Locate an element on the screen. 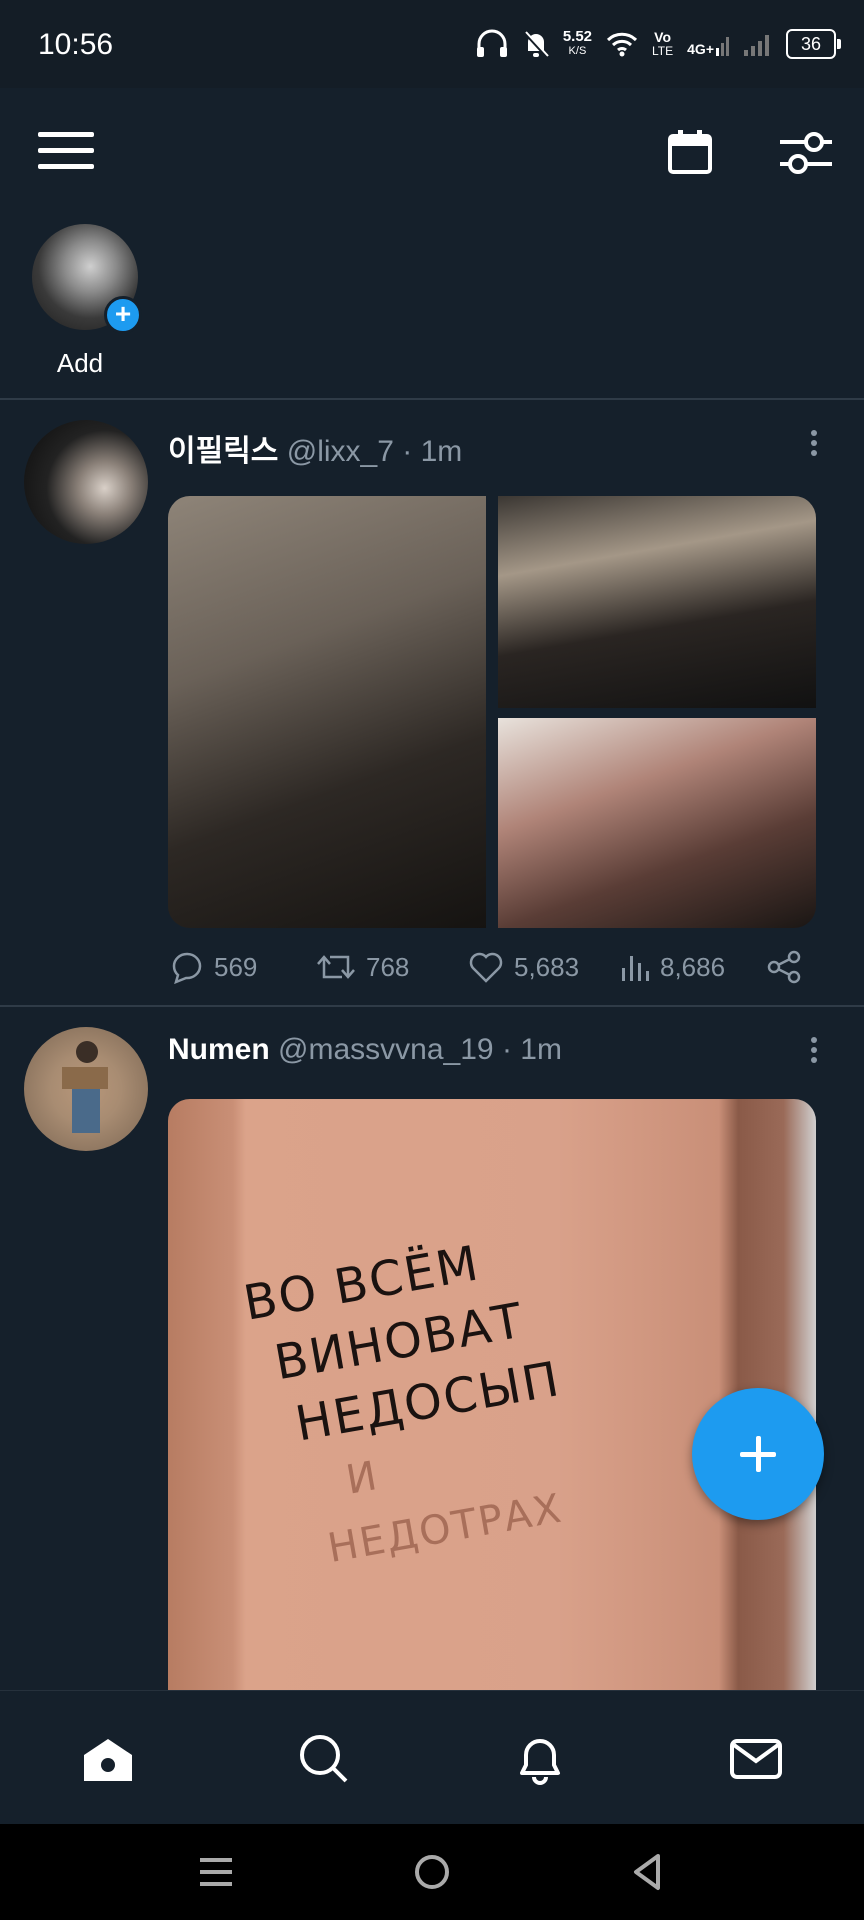 Image resolution: width=864 pixels, height=1920 pixels. status-icons: 5.52 K/S Vo LTE 4G+ 36 is located at coordinates (658, 44).